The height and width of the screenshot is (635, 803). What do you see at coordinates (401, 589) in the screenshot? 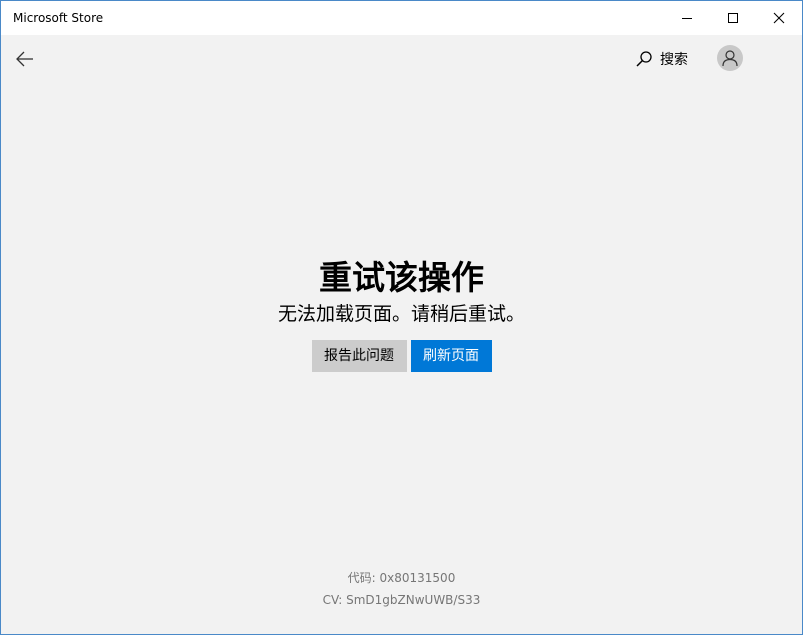
I see `error-footer: 代码: 0x80131500 CV: SmD1gbZNwUWB/S33` at bounding box center [401, 589].